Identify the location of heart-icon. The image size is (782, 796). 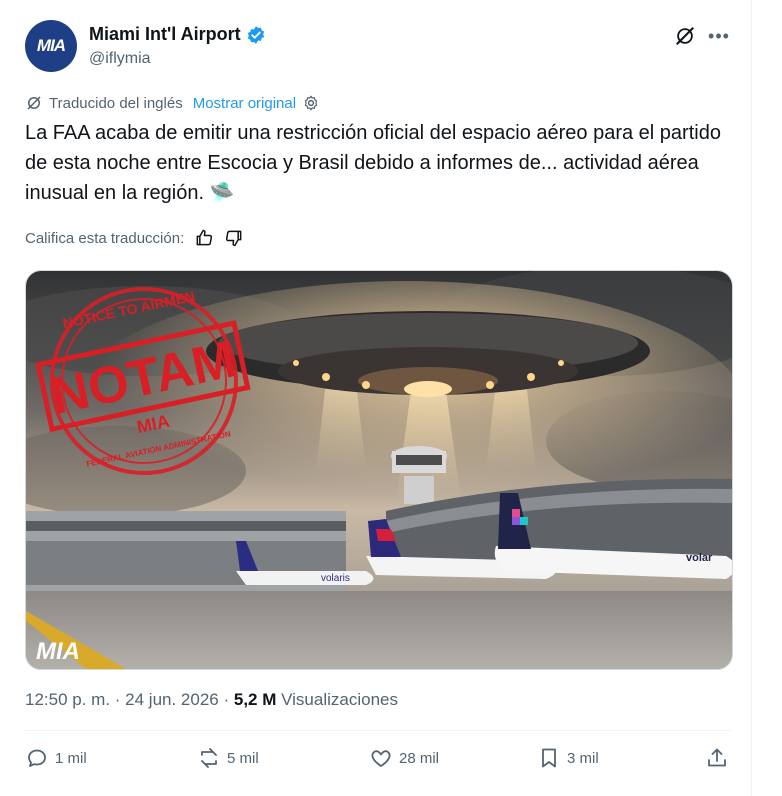
(381, 758).